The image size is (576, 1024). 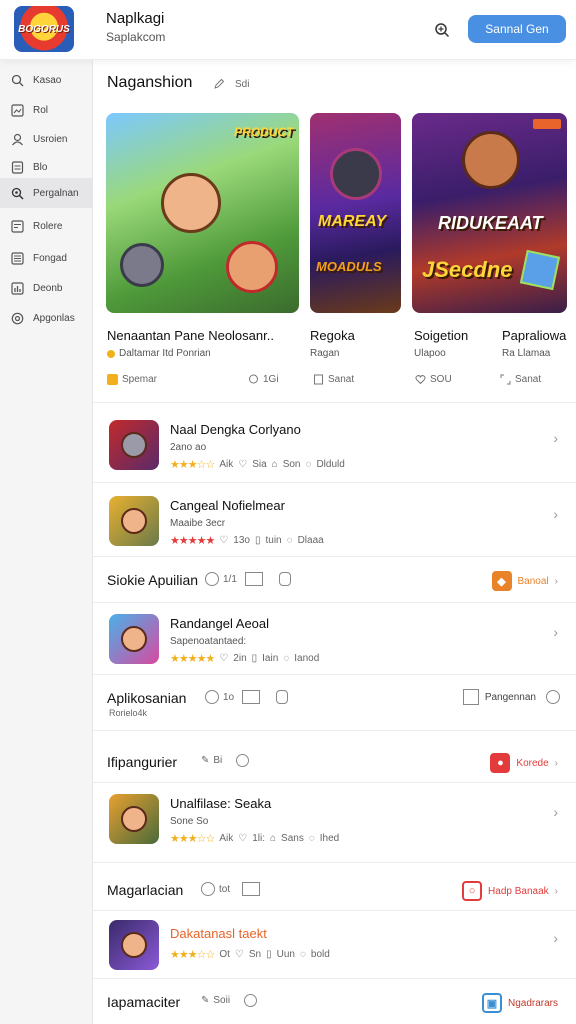 What do you see at coordinates (332, 335) in the screenshot?
I see `tile-title: Regoka` at bounding box center [332, 335].